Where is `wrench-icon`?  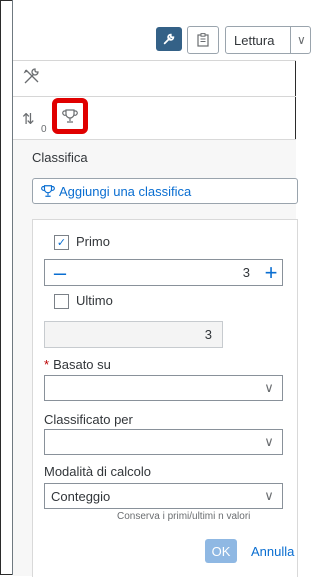
wrench-icon is located at coordinates (169, 39).